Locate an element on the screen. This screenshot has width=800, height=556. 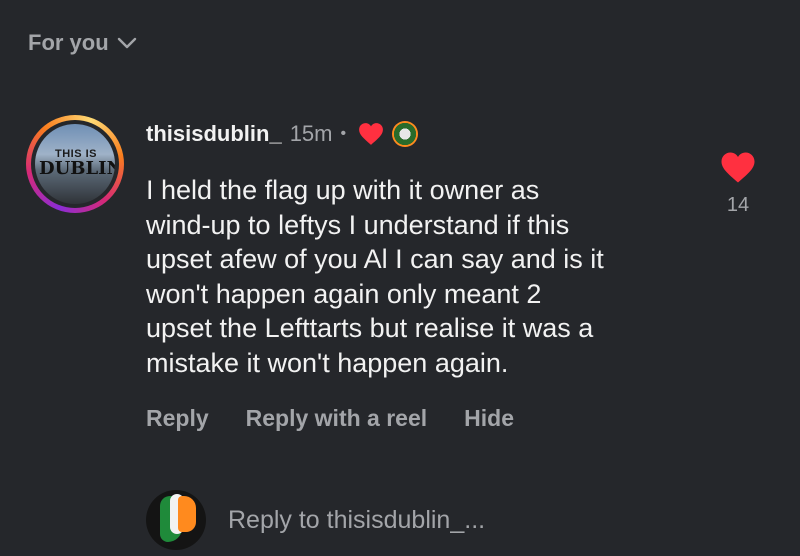
feed-selector: For you is located at coordinates (82, 43).